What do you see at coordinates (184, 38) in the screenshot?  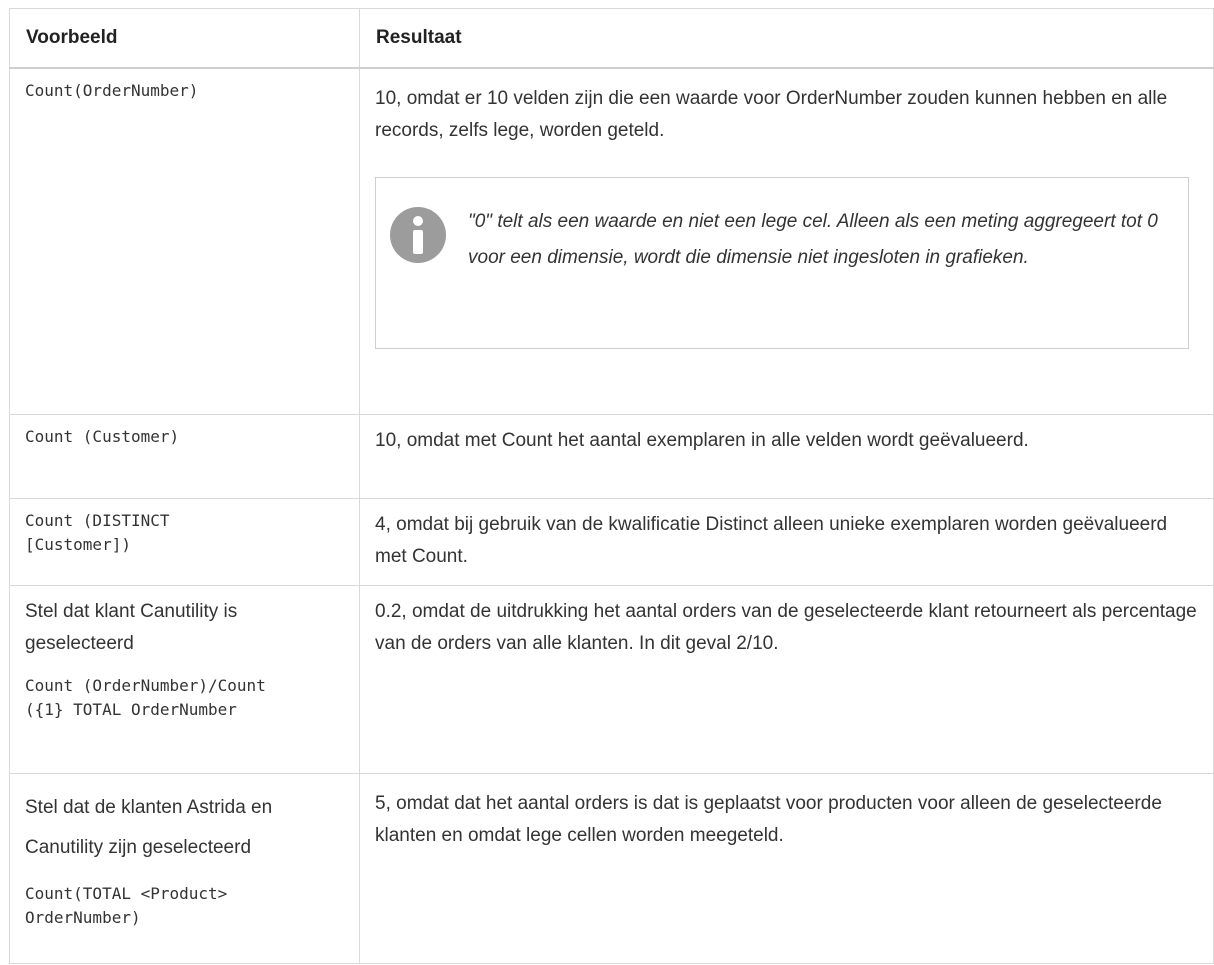 I see `header-voorbeeld: Voorbeeld` at bounding box center [184, 38].